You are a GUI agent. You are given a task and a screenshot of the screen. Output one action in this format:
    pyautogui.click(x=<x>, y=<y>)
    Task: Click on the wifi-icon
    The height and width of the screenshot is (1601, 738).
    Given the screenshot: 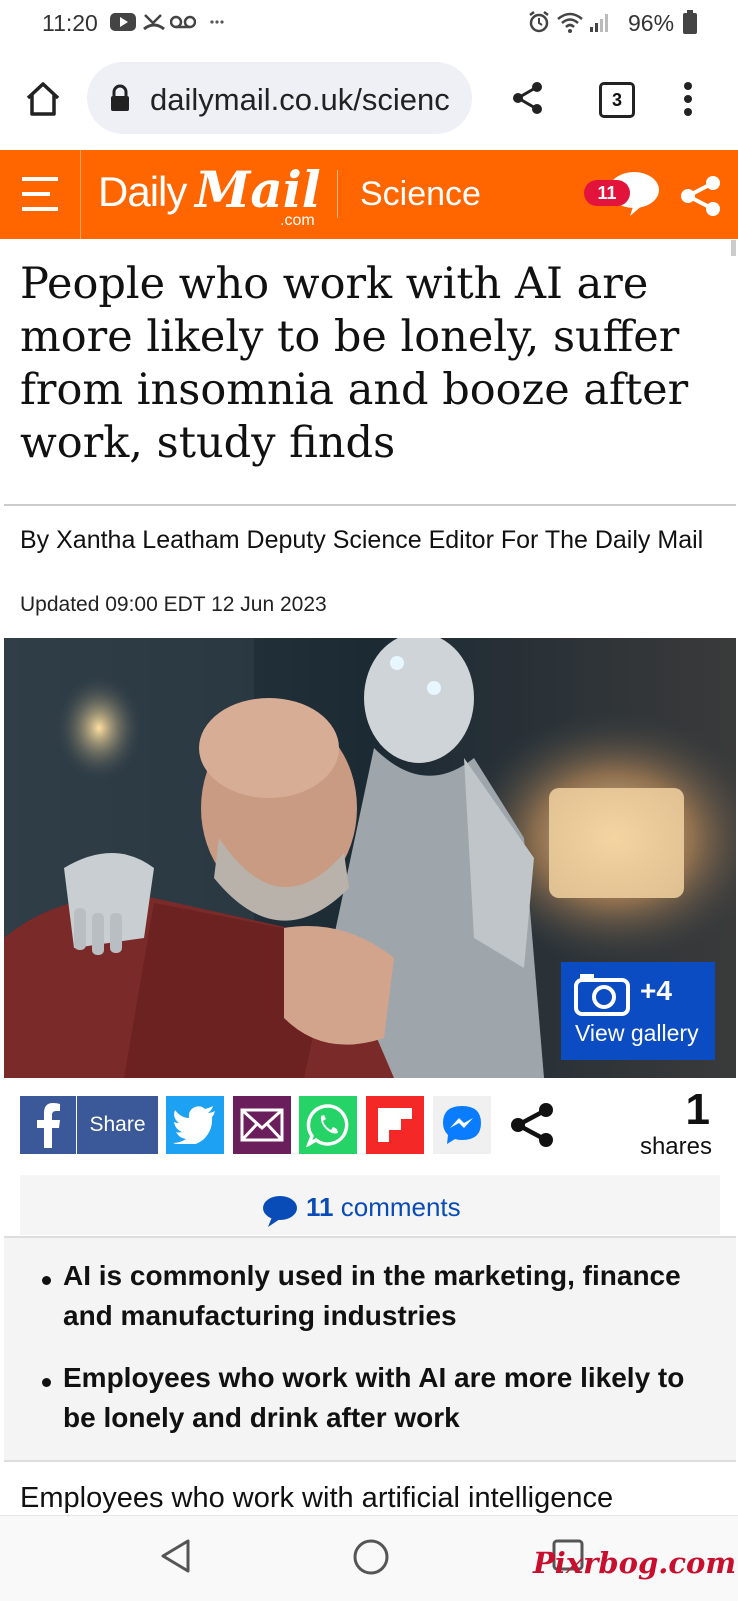 What is the action you would take?
    pyautogui.click(x=570, y=22)
    